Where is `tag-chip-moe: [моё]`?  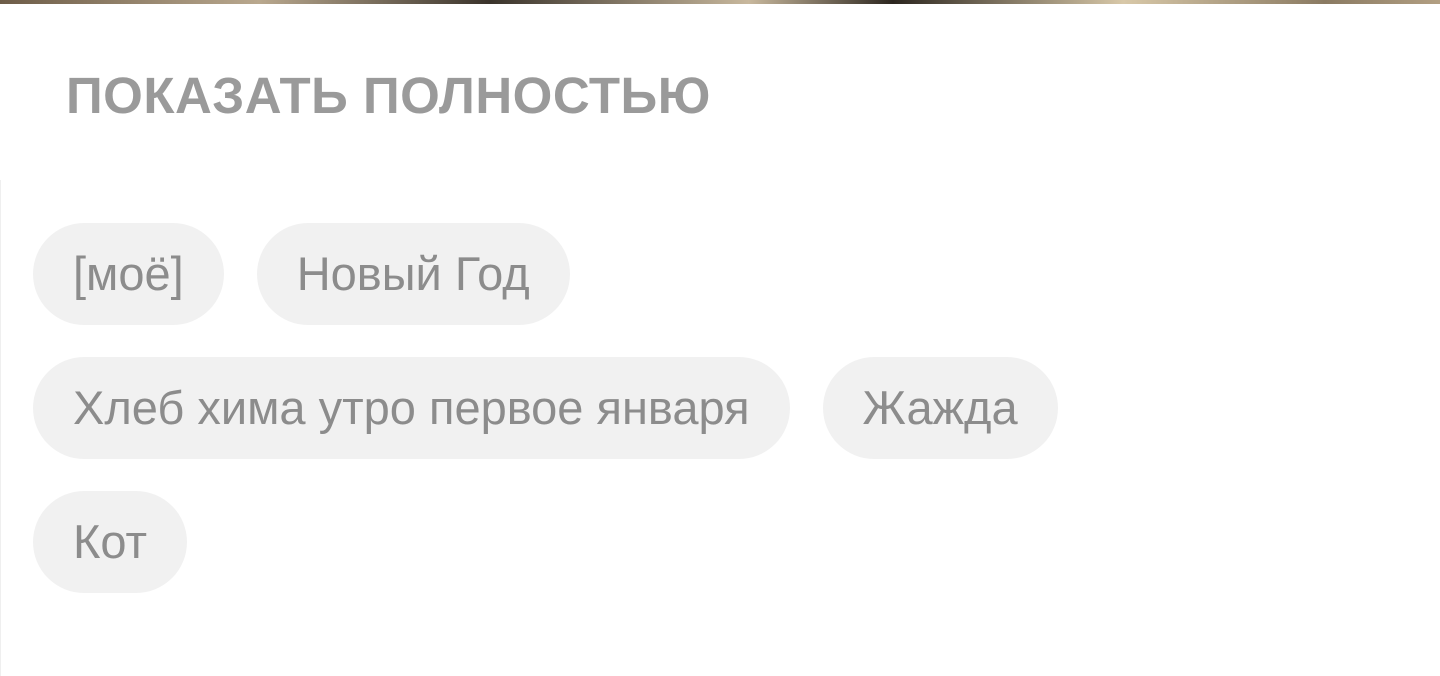 tag-chip-moe: [моё] is located at coordinates (128, 274).